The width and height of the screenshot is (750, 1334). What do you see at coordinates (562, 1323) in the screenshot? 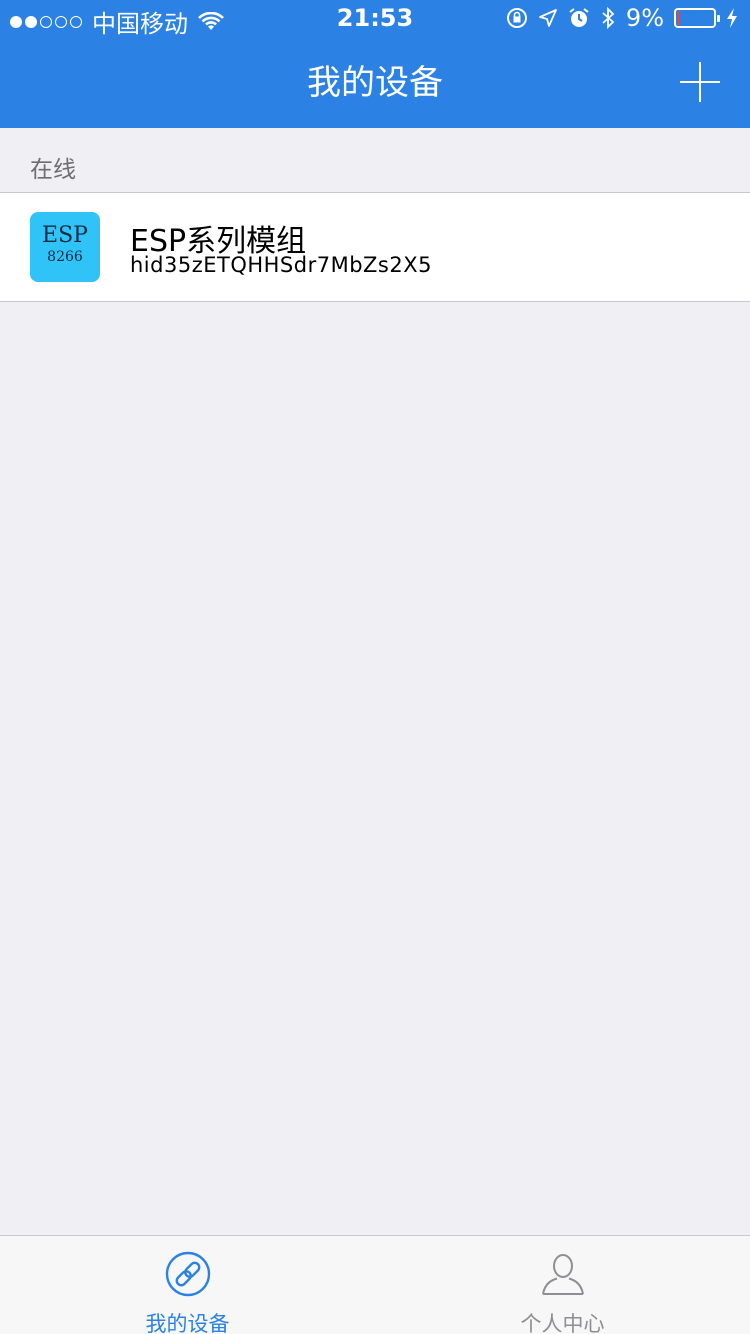
I see `tab-label: 个人中心` at bounding box center [562, 1323].